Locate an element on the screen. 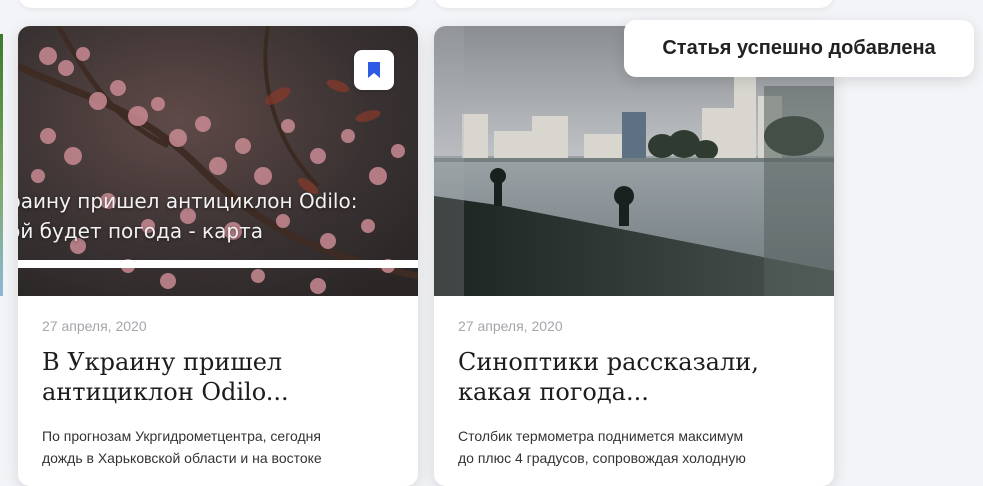 This screenshot has width=983, height=486. overlay-line: кой будет погода - карта is located at coordinates (140, 231).